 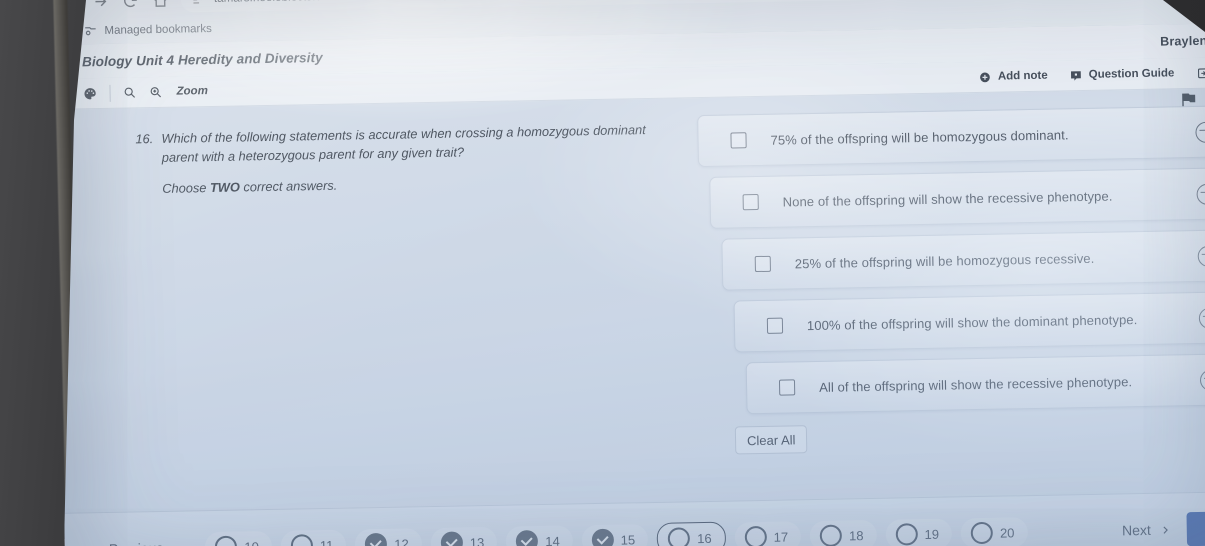 I want to click on next-group: Next Review, so click(x=1163, y=528).